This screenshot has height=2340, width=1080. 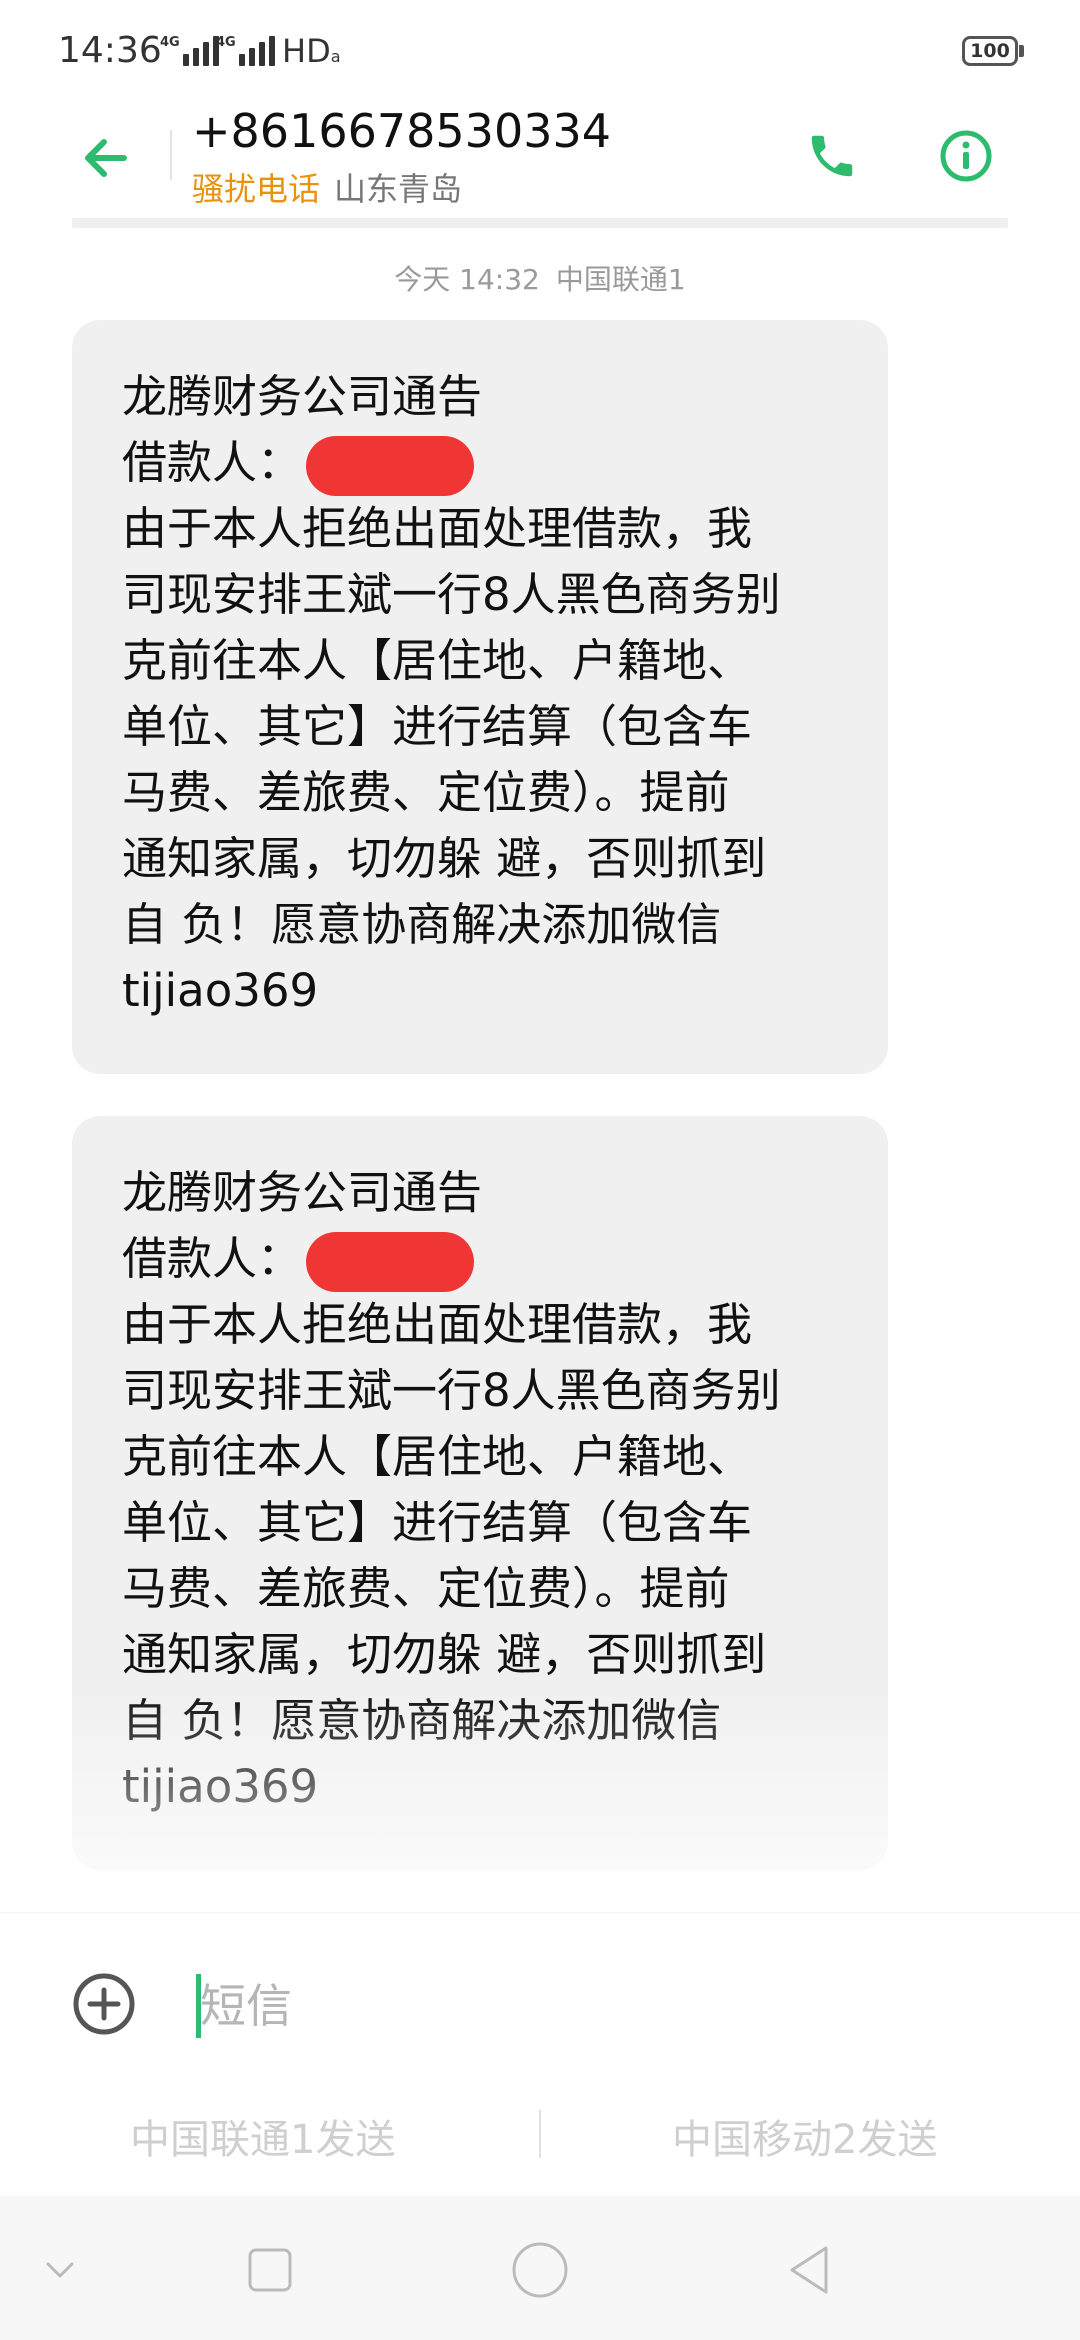 I want to click on sim1-signal: 4G, so click(x=189, y=51).